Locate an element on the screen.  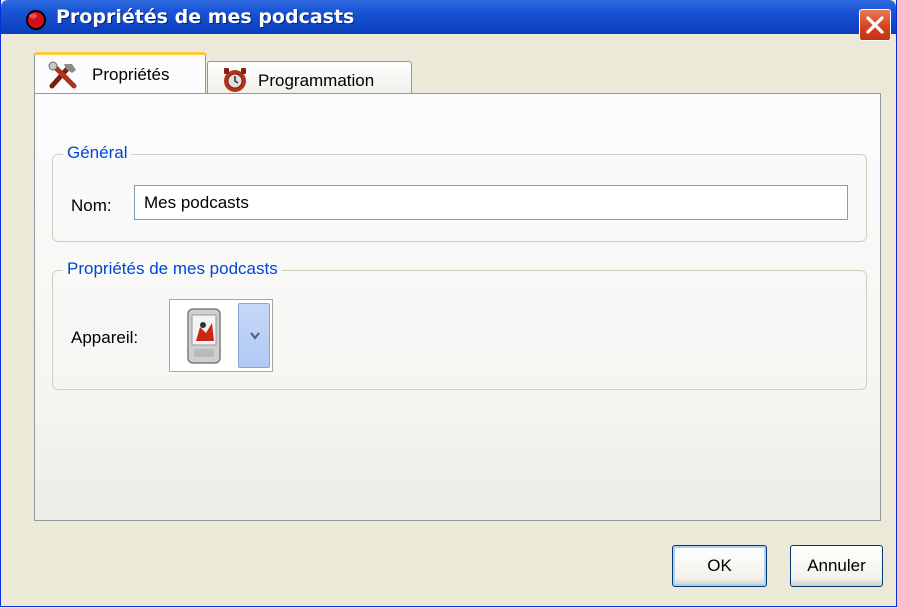
chevron-down-icon is located at coordinates (255, 336).